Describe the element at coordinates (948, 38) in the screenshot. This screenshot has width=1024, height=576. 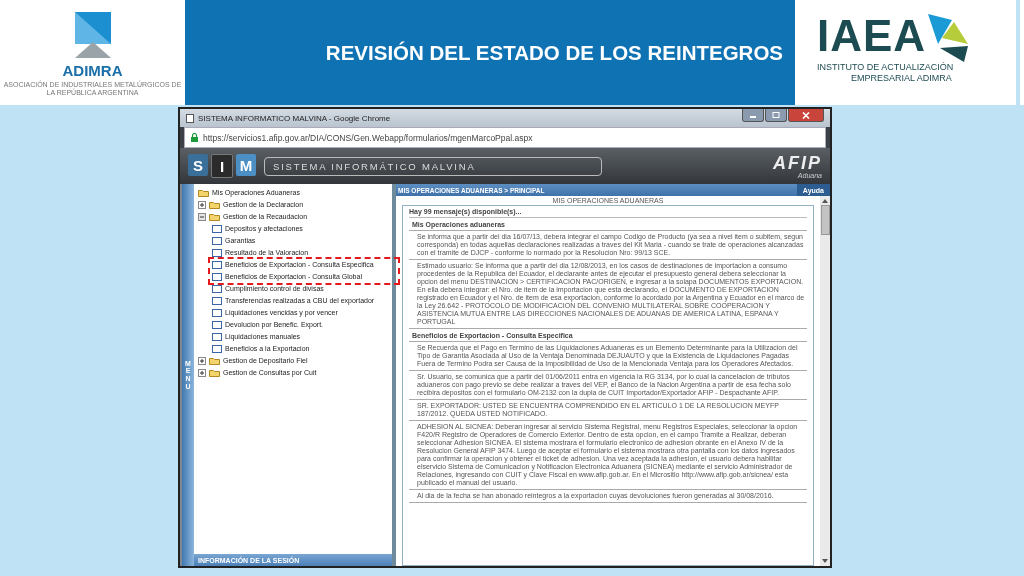
I see `triangles-logo-icon` at that location.